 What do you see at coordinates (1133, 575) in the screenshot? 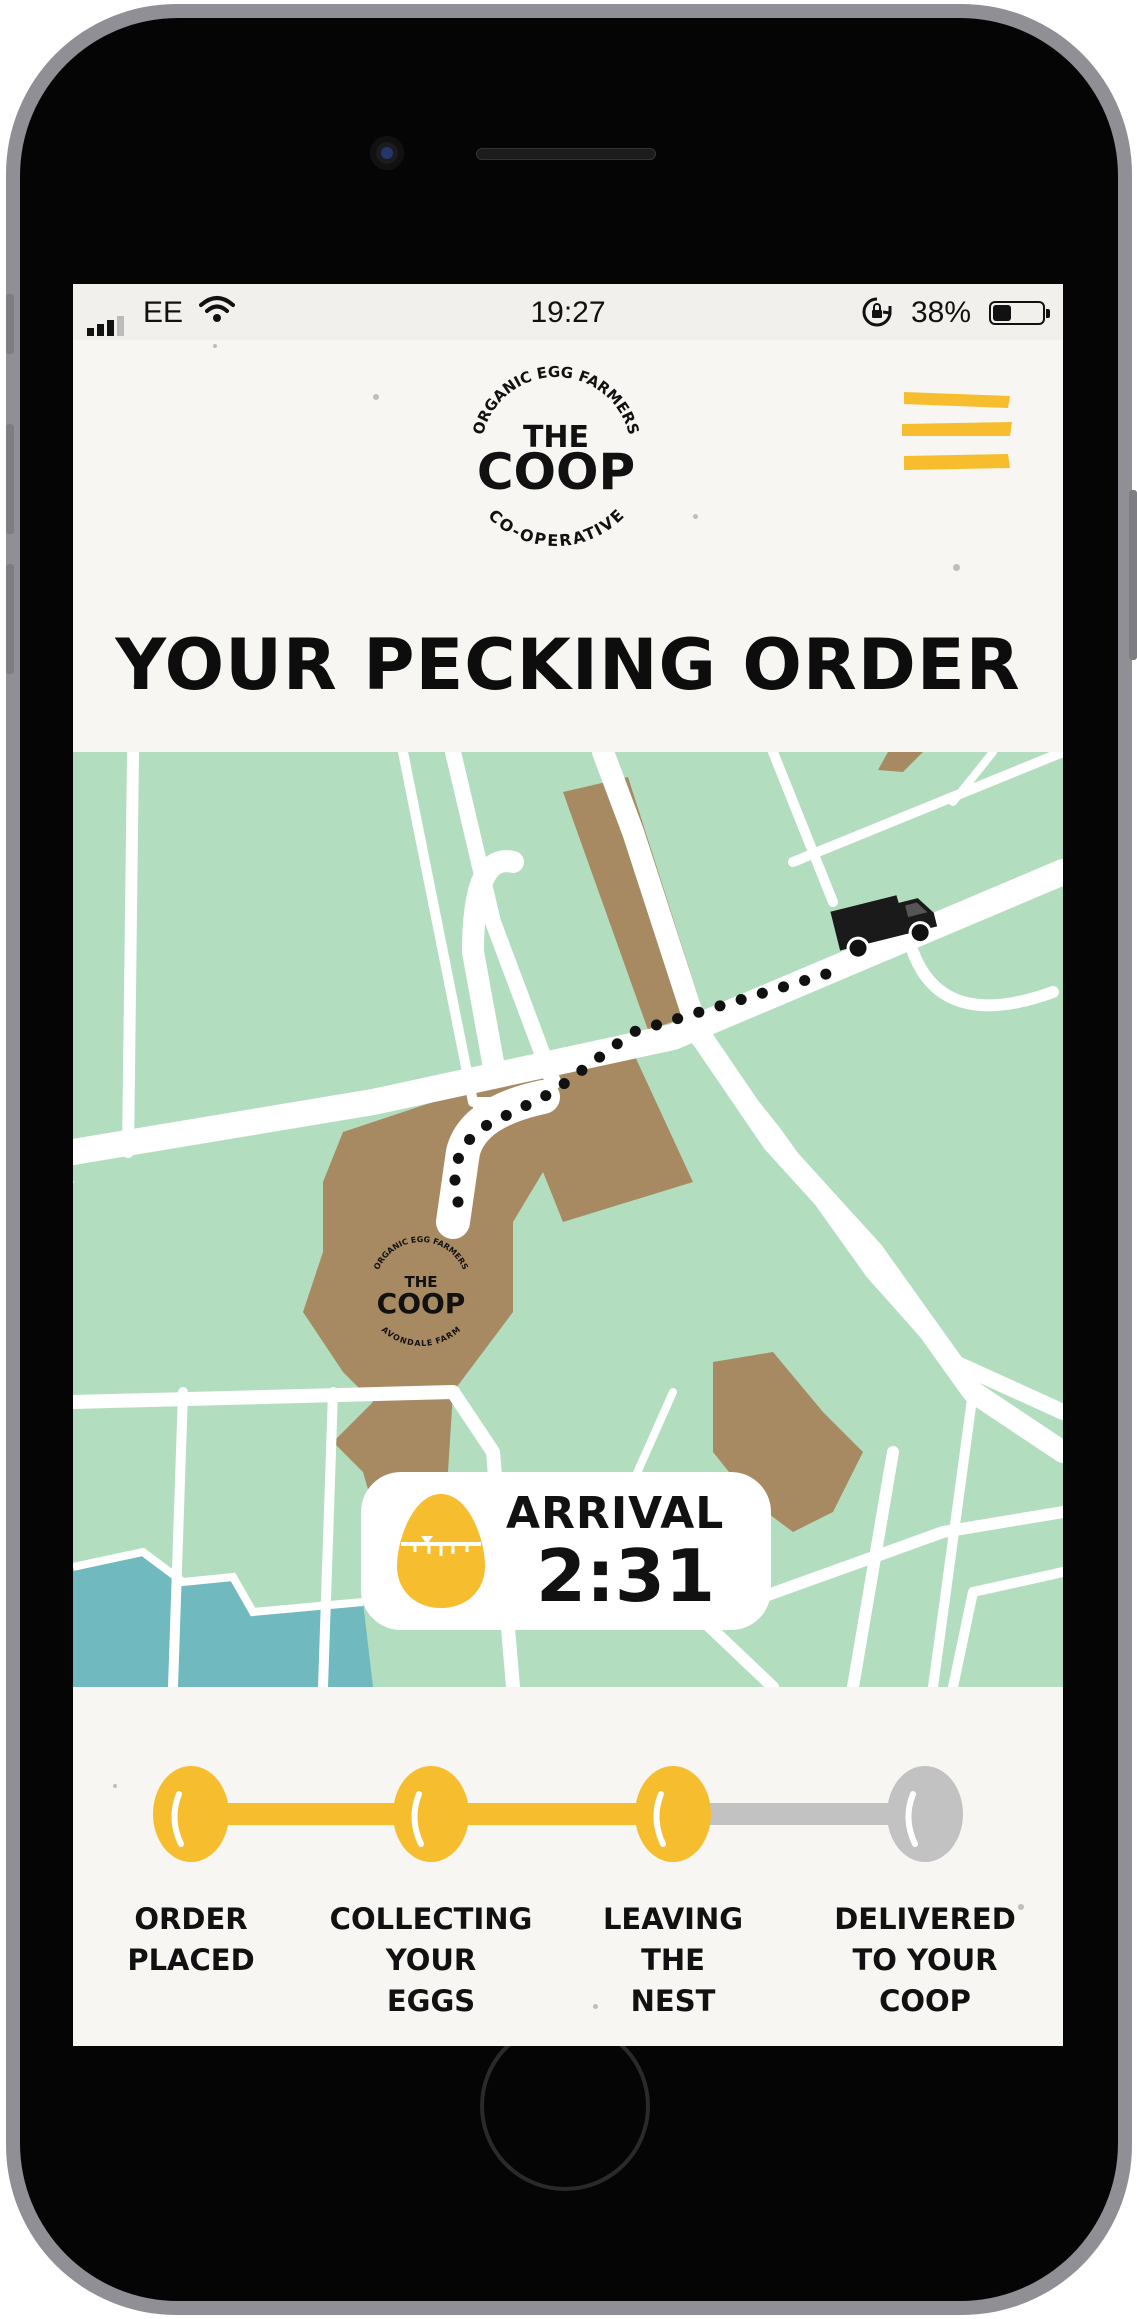
I see `power-button` at bounding box center [1133, 575].